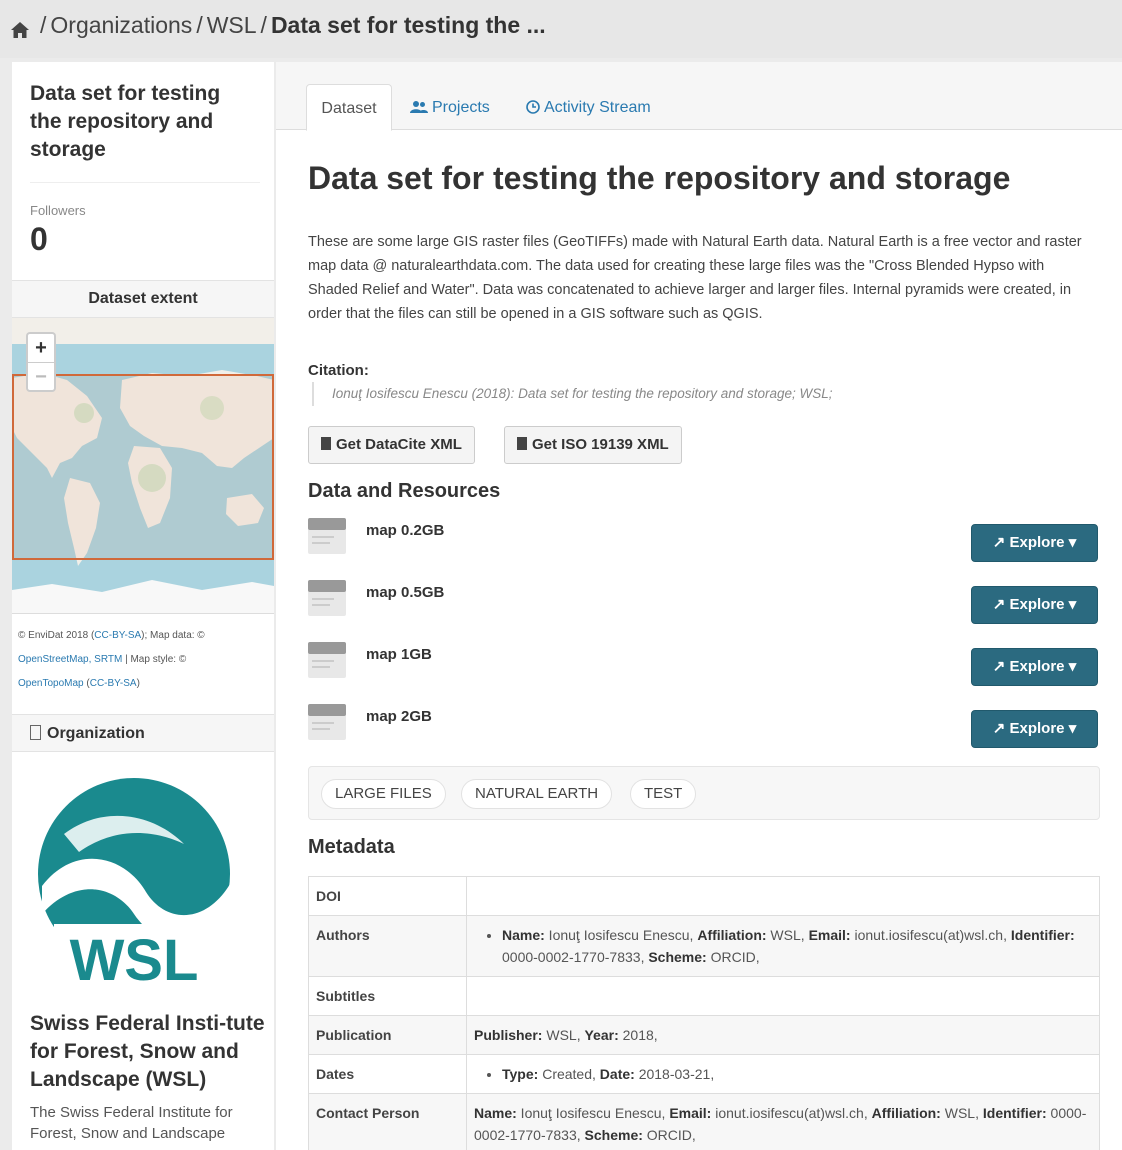 This screenshot has width=1122, height=1150. What do you see at coordinates (461, 107) in the screenshot?
I see `tab-projects-label: Projects` at bounding box center [461, 107].